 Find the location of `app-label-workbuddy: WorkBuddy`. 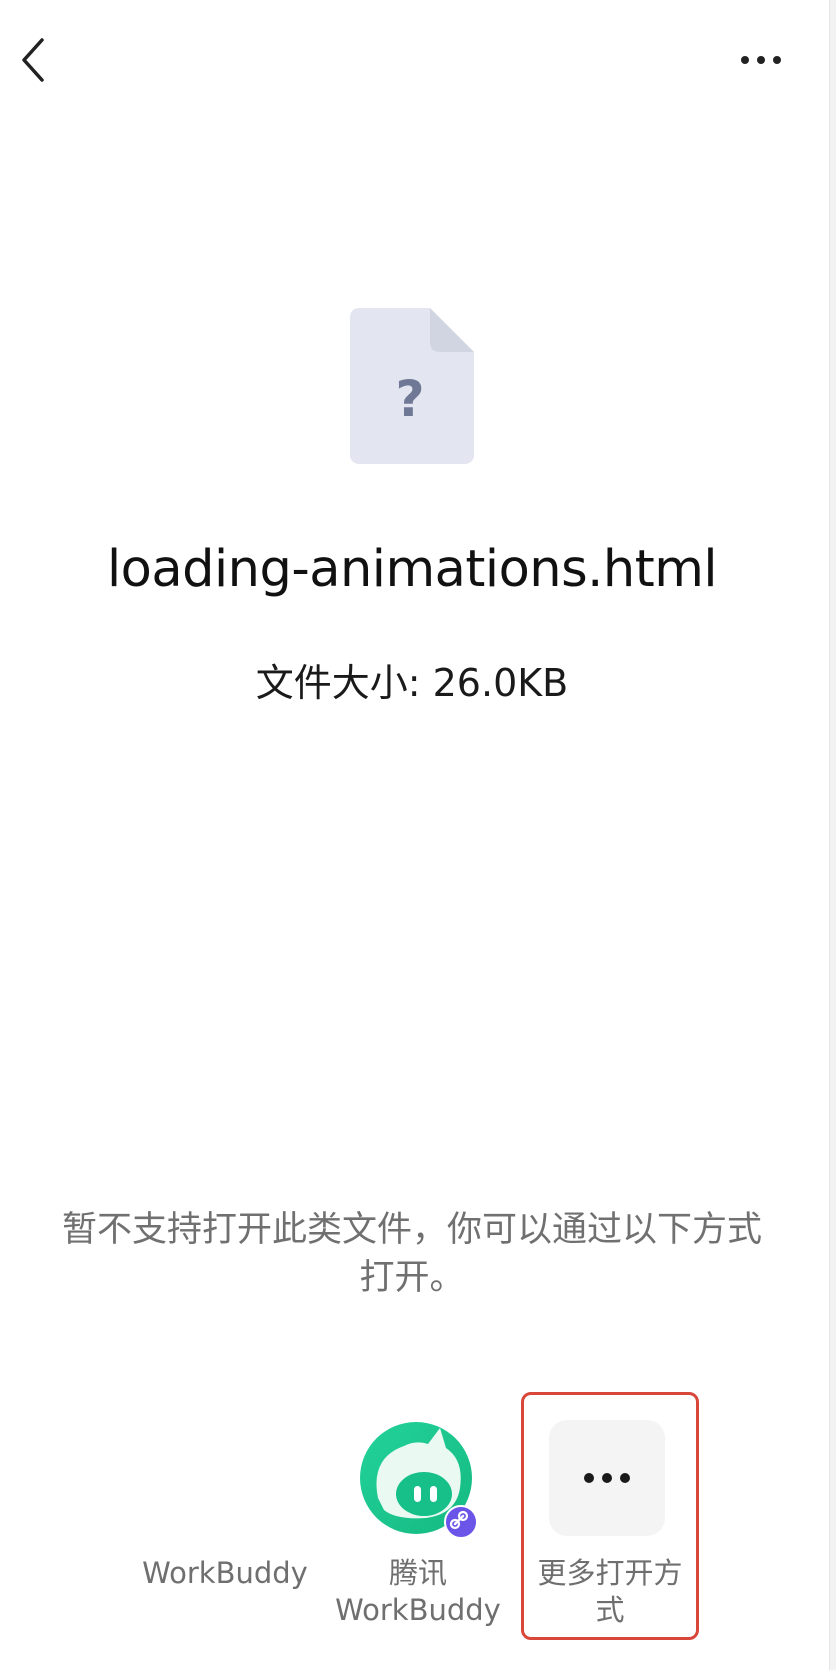

app-label-workbuddy: WorkBuddy is located at coordinates (225, 1573).